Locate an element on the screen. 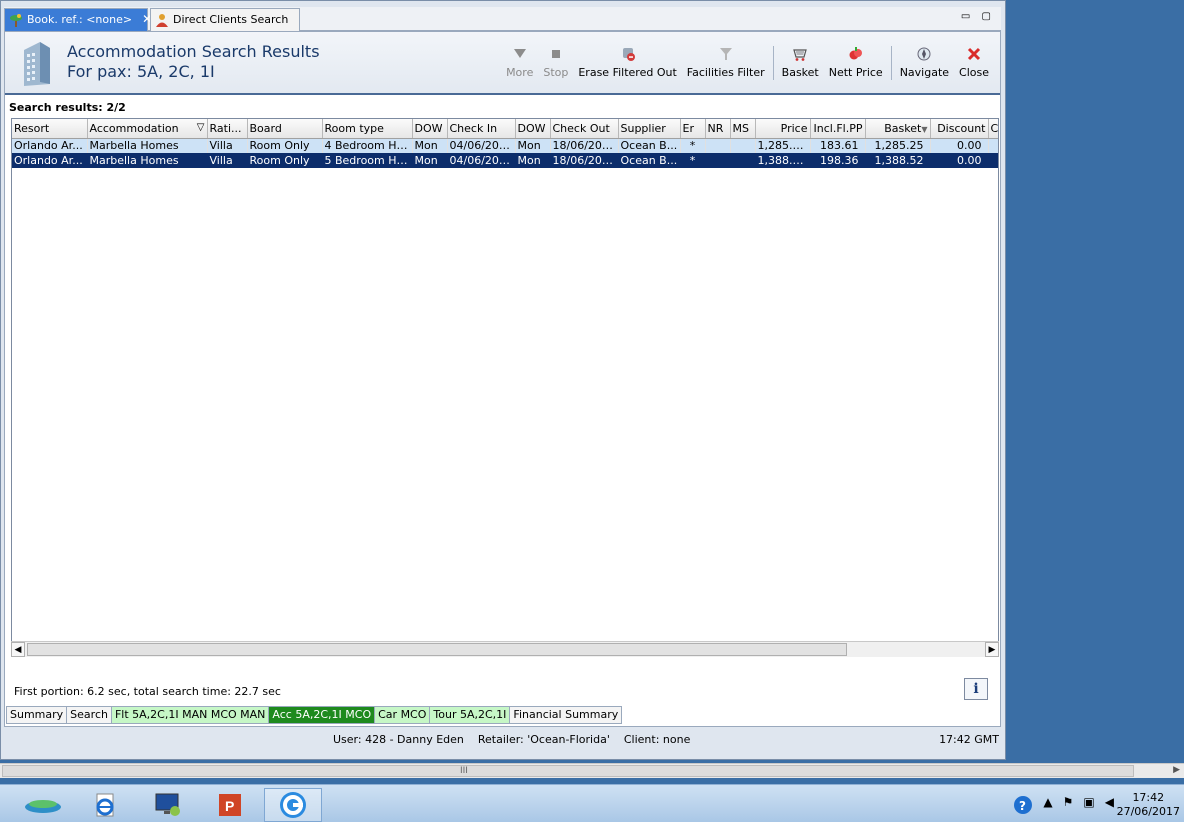  clock-date: 27/06/2017 is located at coordinates (1148, 811).